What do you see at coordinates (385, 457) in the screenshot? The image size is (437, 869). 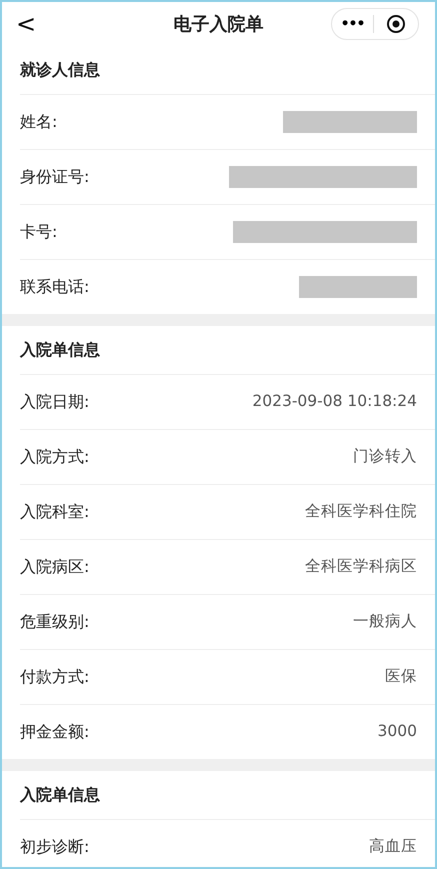 I see `field-value: 门诊转入` at bounding box center [385, 457].